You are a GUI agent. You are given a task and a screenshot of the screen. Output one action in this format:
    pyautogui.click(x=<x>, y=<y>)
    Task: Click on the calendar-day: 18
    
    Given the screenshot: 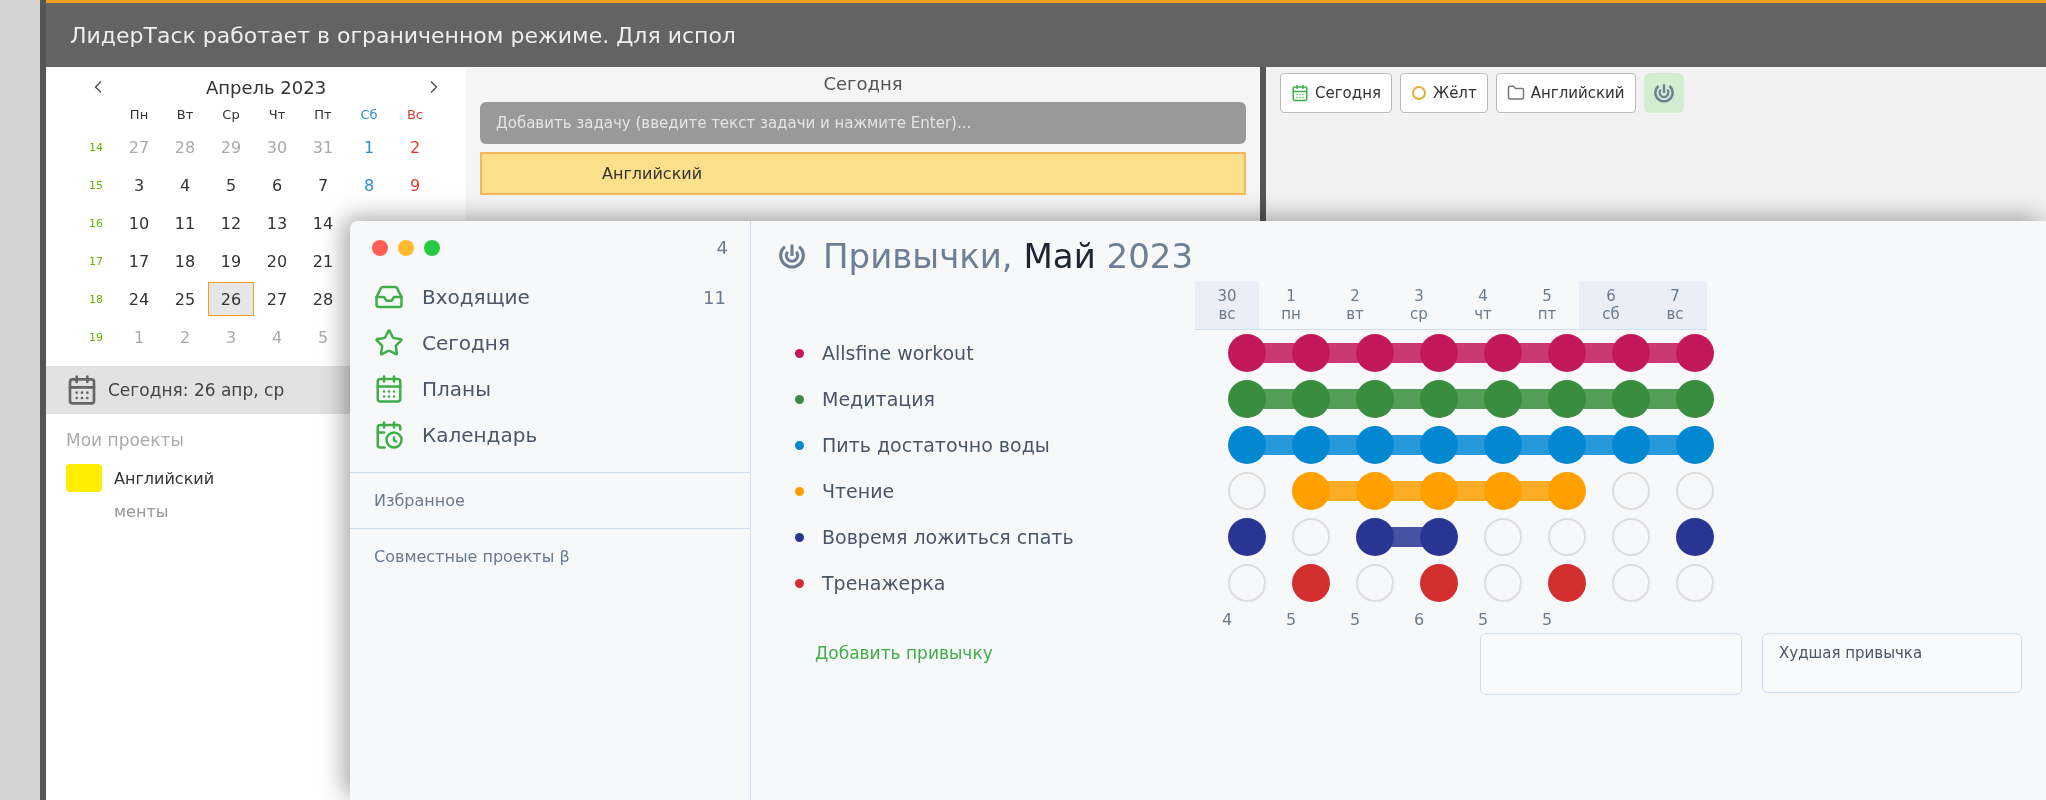 What is the action you would take?
    pyautogui.click(x=185, y=261)
    